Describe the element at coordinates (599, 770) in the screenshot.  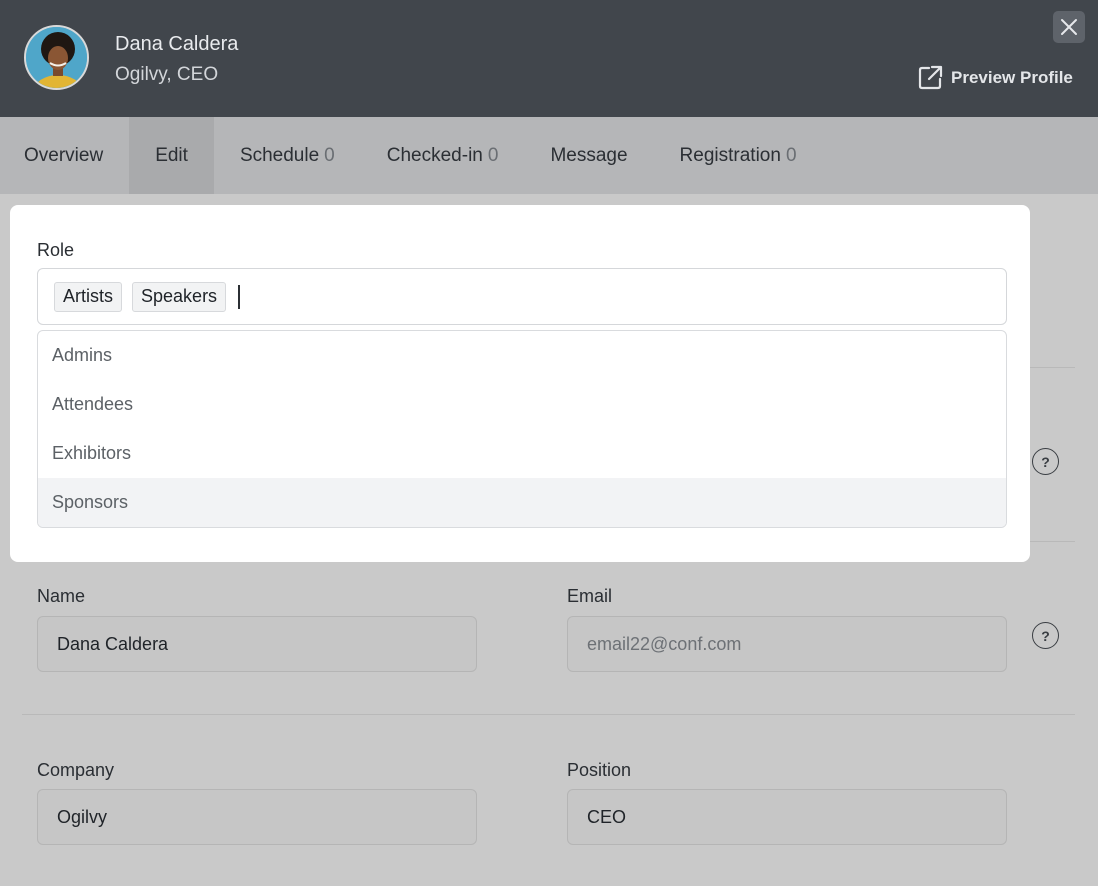
I see `position-label: Position` at that location.